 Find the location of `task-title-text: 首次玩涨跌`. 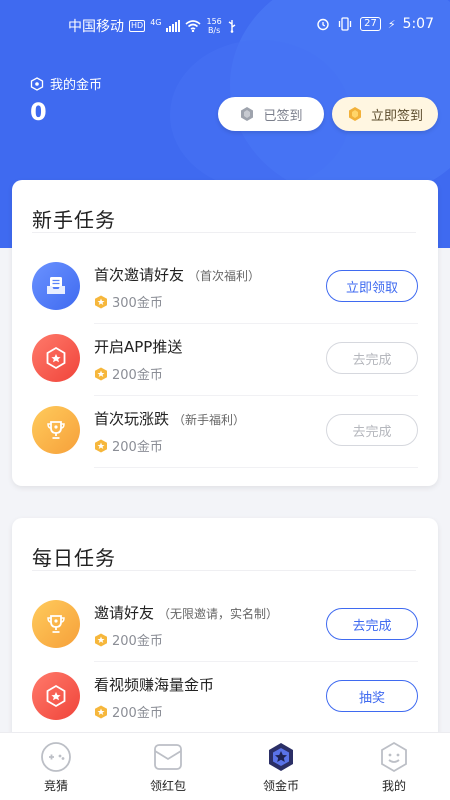

task-title-text: 首次玩涨跌 is located at coordinates (132, 419).